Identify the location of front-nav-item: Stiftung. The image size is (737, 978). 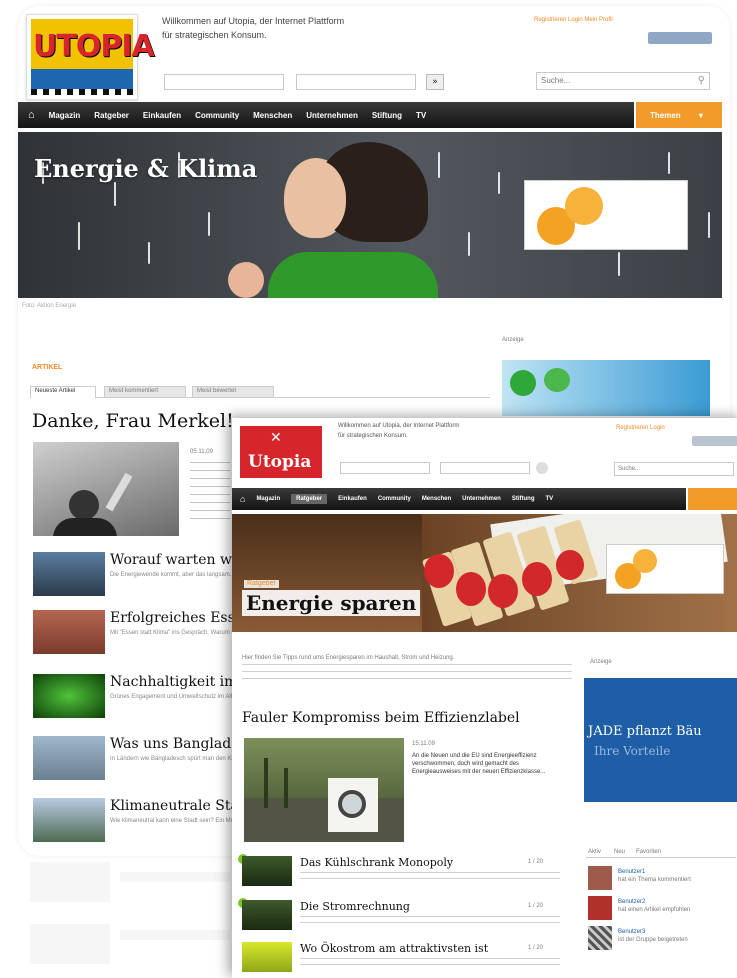
(523, 499).